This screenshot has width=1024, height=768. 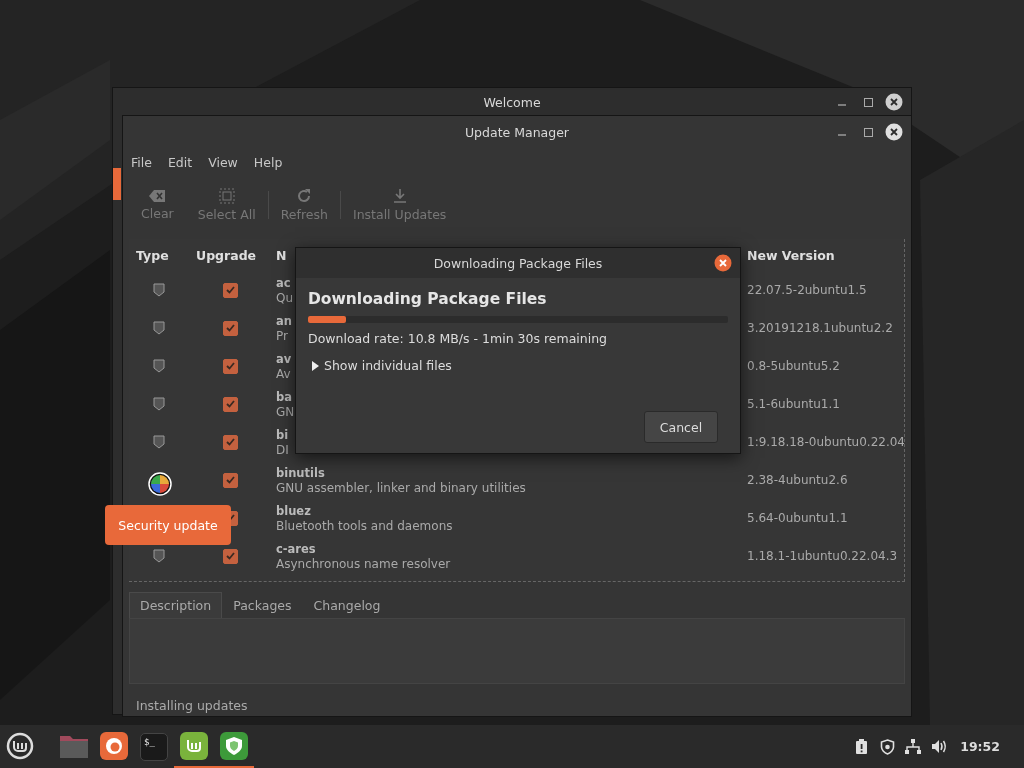 I want to click on shield-app-icon, so click(x=234, y=745).